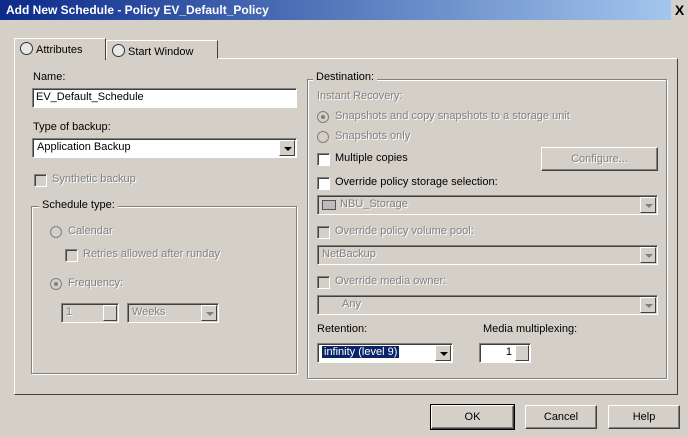 The image size is (688, 437). I want to click on instant-recovery-label: Instant Recovery:, so click(360, 96).